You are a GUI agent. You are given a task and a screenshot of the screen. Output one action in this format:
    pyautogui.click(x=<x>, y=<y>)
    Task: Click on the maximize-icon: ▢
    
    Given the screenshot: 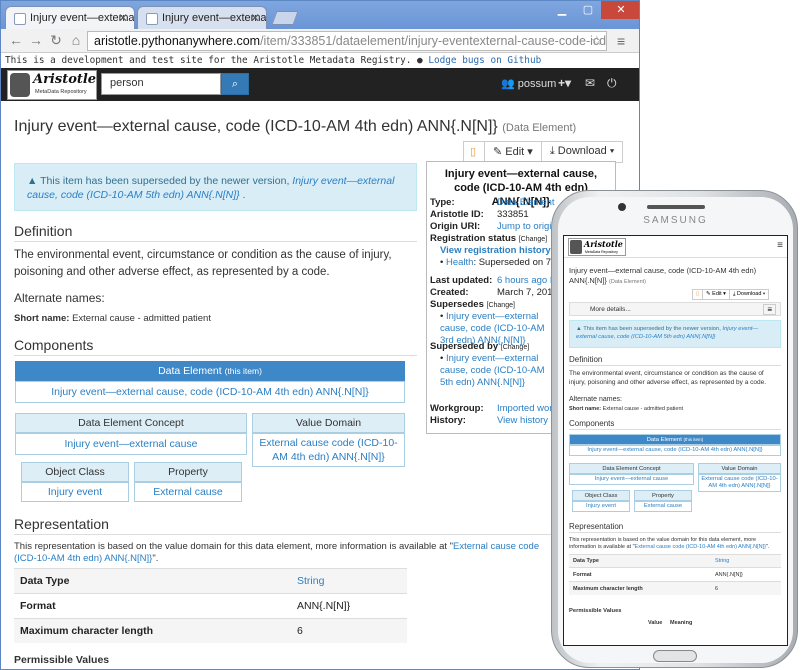 What is the action you would take?
    pyautogui.click(x=588, y=10)
    